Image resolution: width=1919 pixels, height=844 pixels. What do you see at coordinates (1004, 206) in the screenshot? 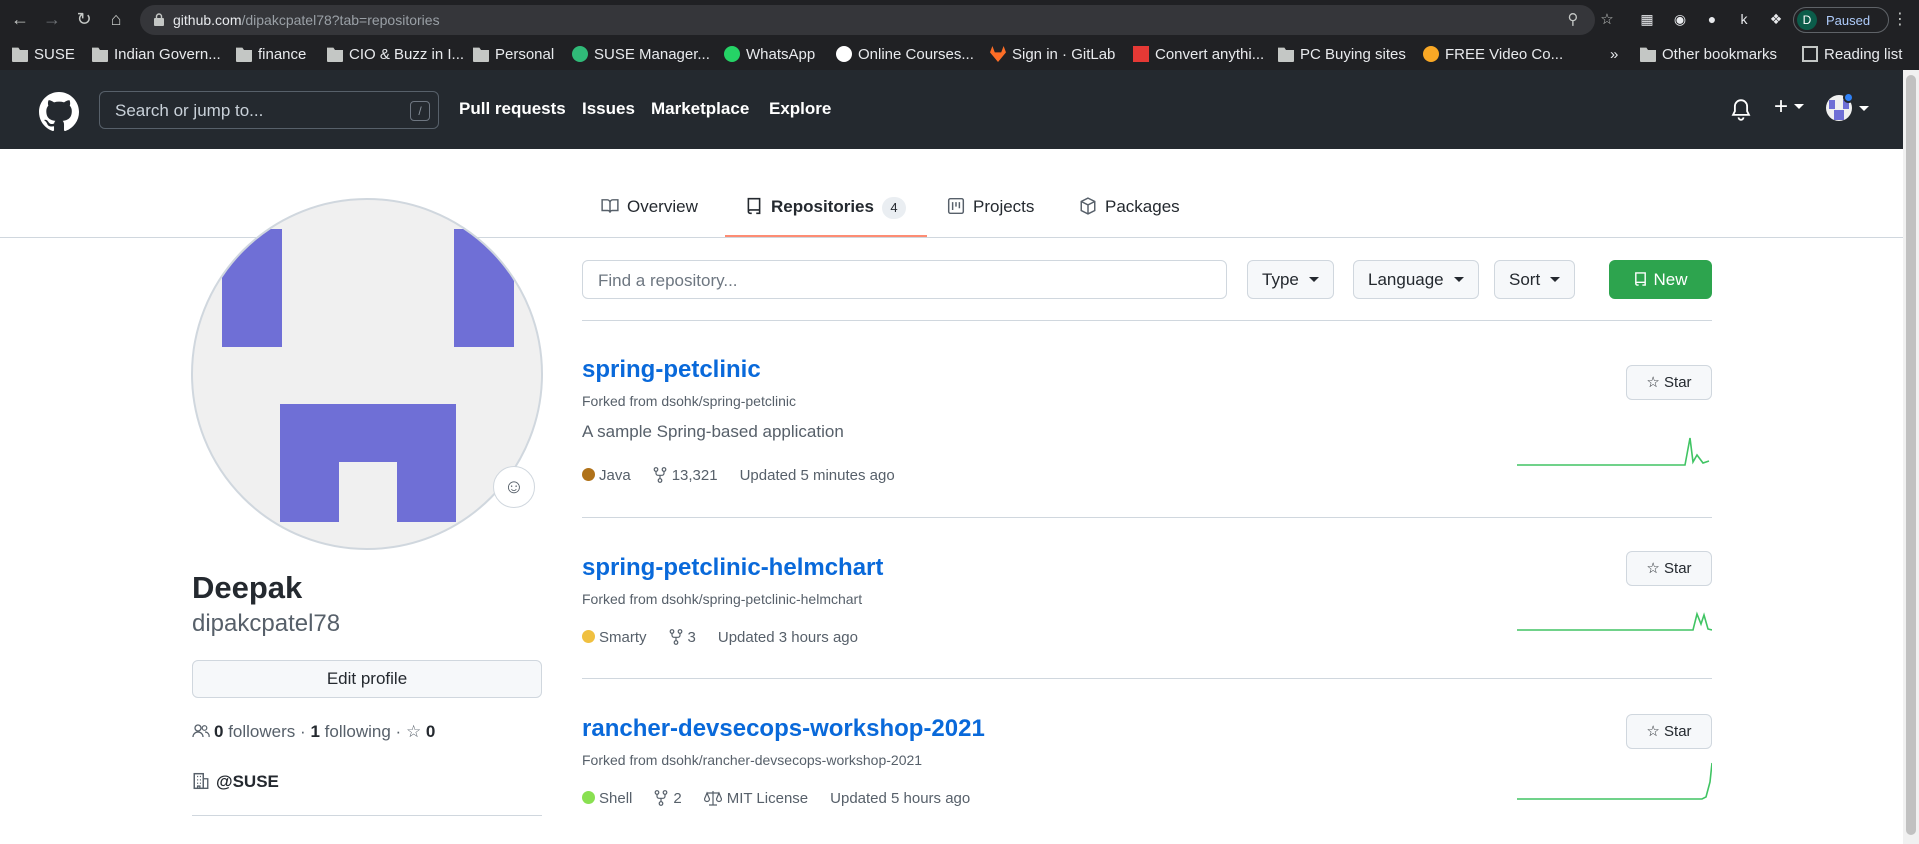
I see `tab-label: Projects` at bounding box center [1004, 206].